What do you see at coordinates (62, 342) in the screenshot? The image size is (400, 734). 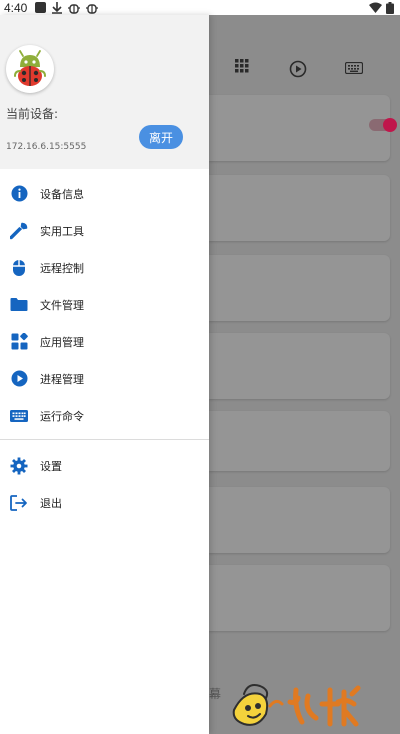 I see `menu-item-label: 应用管理` at bounding box center [62, 342].